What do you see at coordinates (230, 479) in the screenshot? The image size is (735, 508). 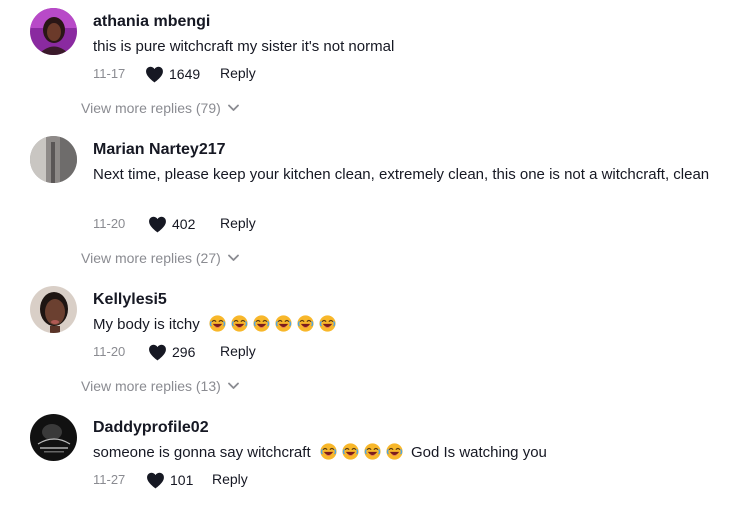 I see `reply-button: Reply` at bounding box center [230, 479].